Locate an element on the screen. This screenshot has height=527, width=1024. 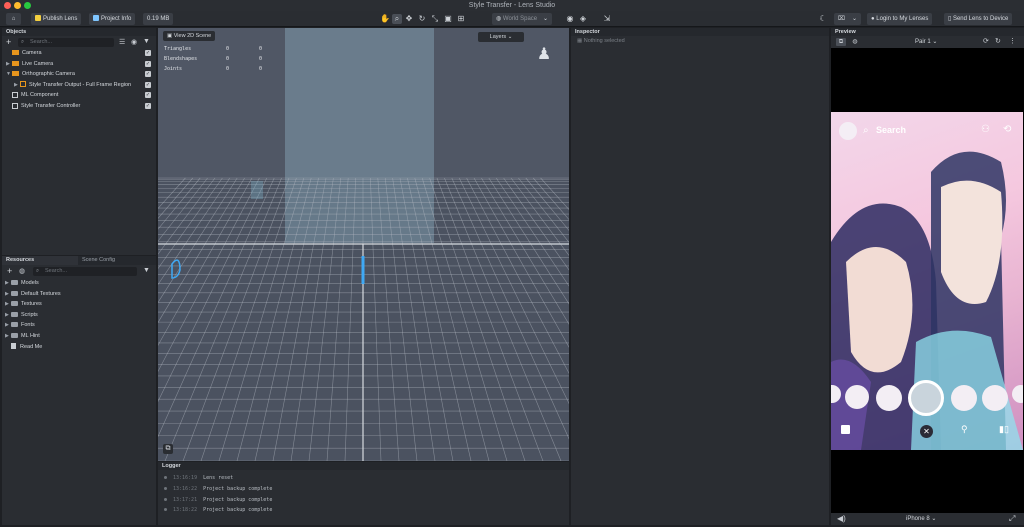
project-icon is located at coordinates (96, 18).